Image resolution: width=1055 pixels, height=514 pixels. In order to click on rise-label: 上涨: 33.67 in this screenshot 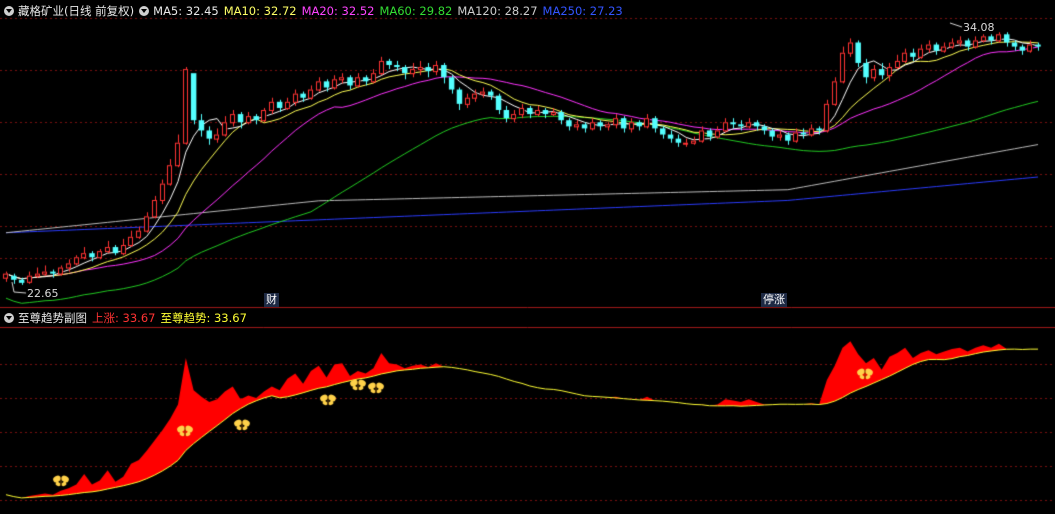, I will do `click(124, 318)`.